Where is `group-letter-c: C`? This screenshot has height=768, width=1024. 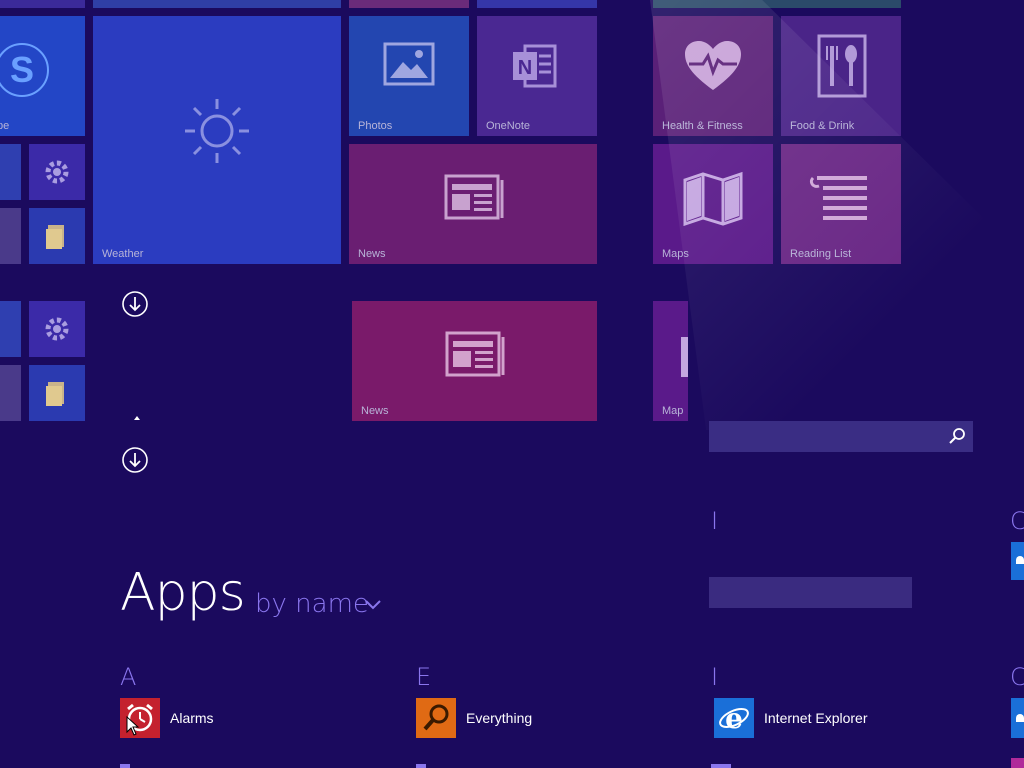
group-letter-c: C is located at coordinates (1017, 677).